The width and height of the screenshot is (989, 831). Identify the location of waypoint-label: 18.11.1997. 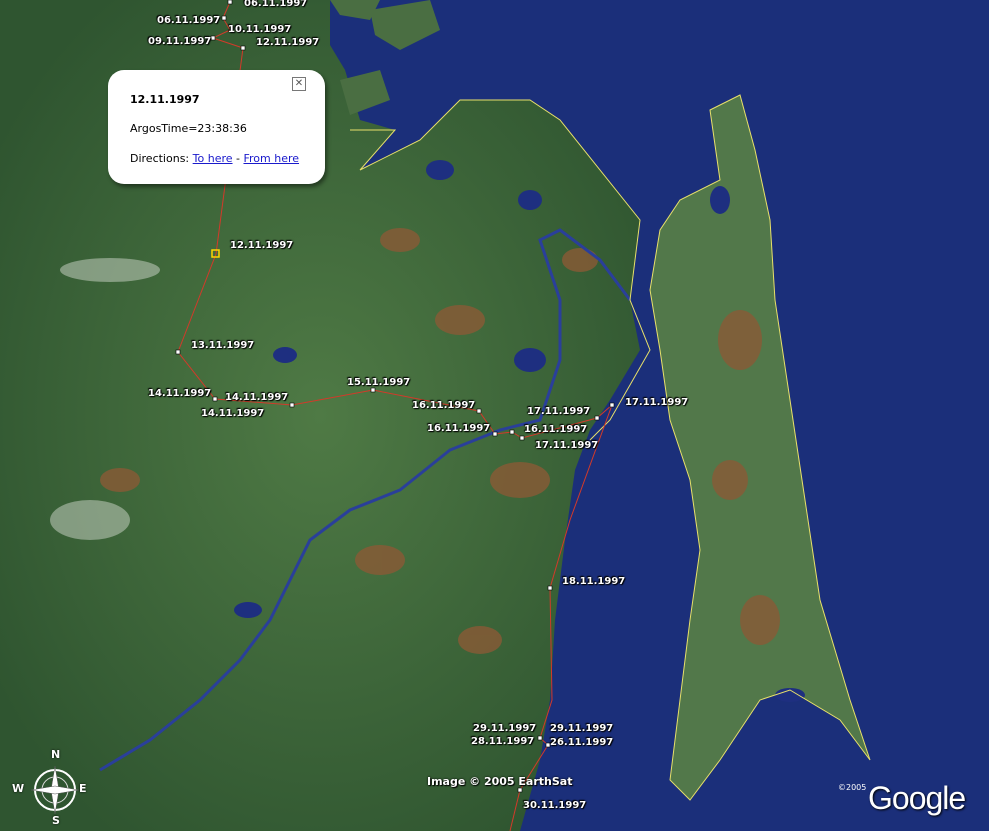
(593, 581).